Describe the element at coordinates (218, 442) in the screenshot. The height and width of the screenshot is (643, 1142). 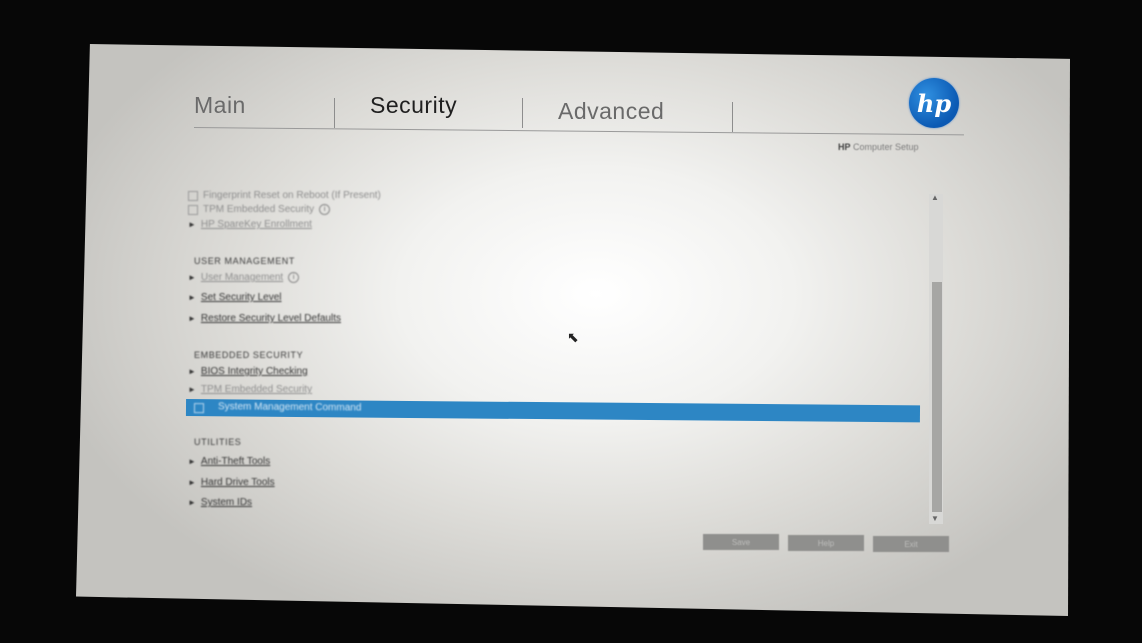
I see `section-heading: UTILITIES` at that location.